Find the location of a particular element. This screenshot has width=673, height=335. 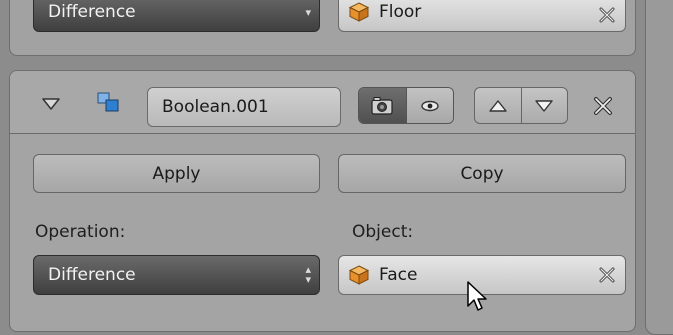

move-down-button is located at coordinates (544, 105).